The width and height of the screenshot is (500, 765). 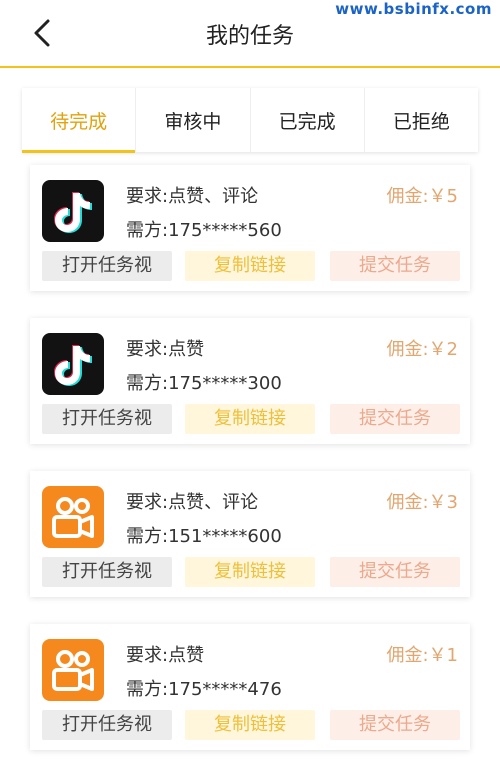 I want to click on tab-pending: 待完成, so click(x=79, y=120).